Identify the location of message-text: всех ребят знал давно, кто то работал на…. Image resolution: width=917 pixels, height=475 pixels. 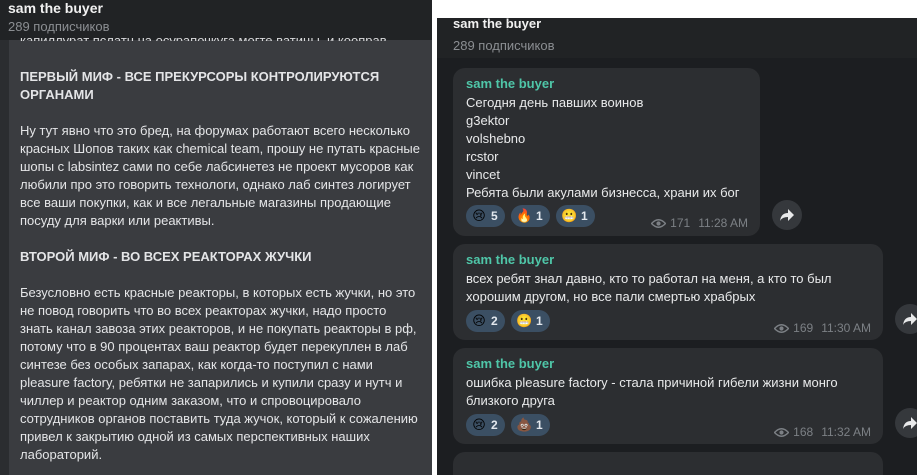
(649, 288).